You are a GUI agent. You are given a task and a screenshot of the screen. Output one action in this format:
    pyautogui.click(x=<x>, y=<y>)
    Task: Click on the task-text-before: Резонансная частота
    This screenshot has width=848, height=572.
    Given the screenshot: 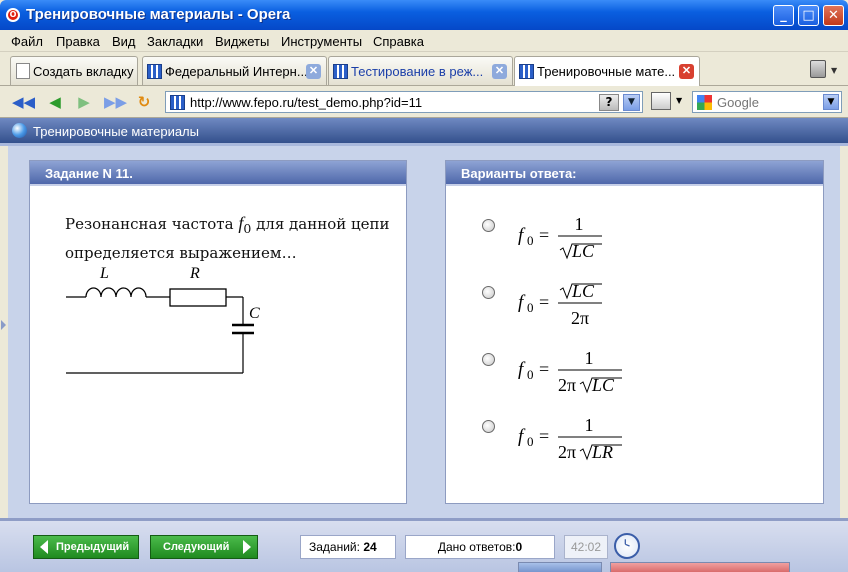 What is the action you would take?
    pyautogui.click(x=149, y=224)
    